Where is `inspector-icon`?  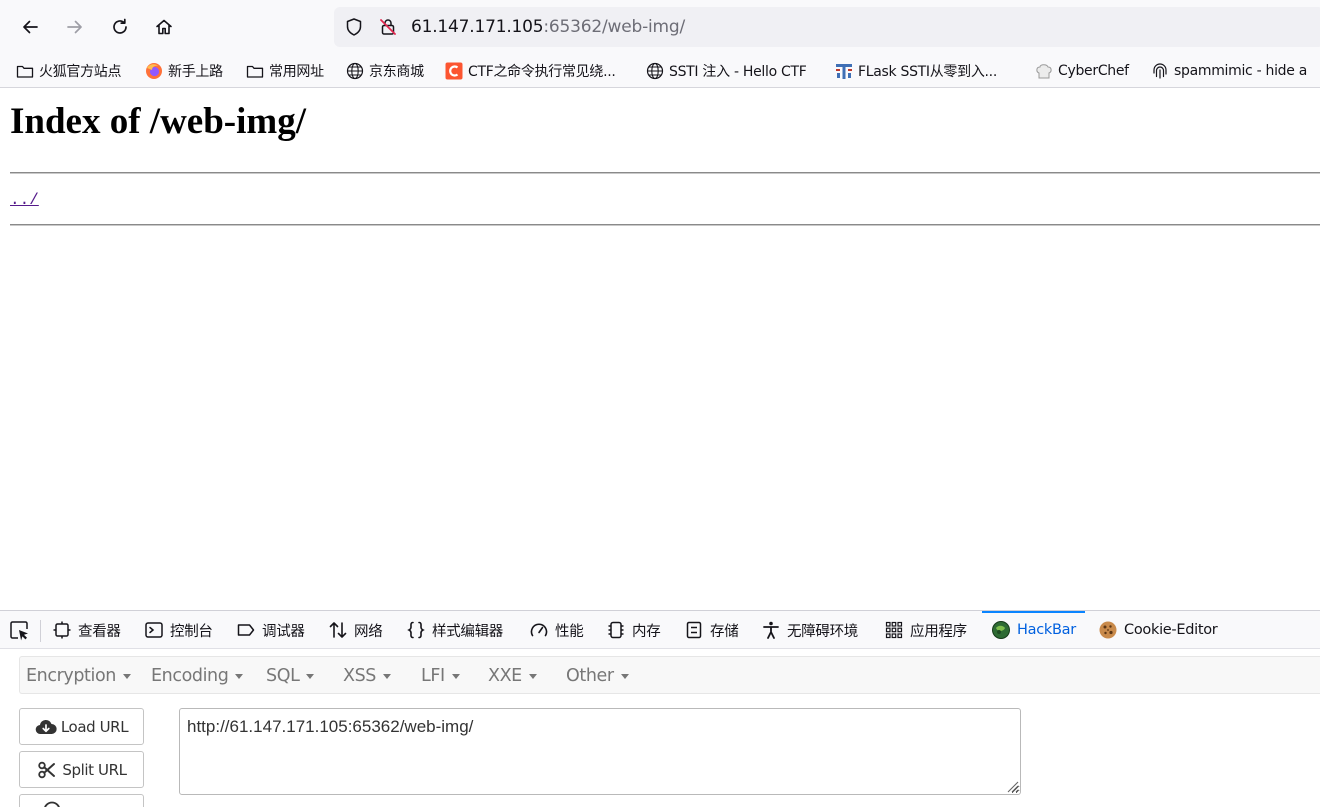
inspector-icon is located at coordinates (62, 630).